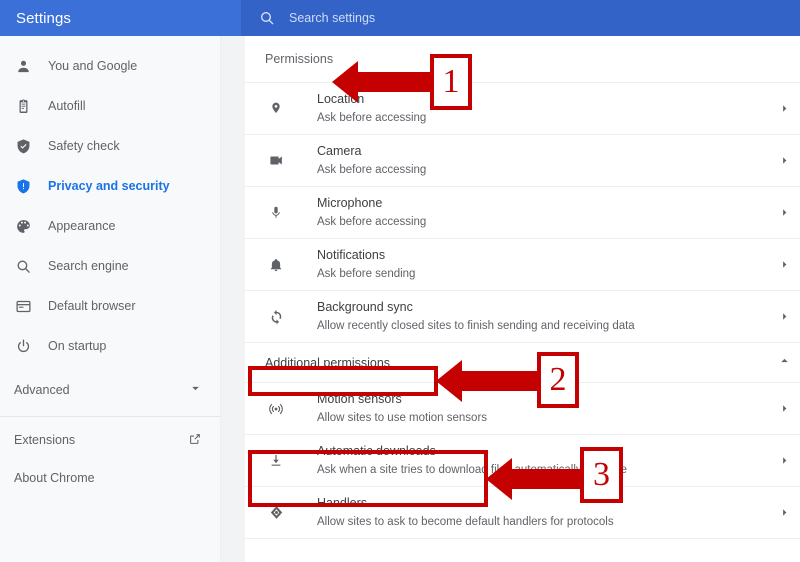 The width and height of the screenshot is (800, 562). I want to click on video-camera-icon, so click(276, 160).